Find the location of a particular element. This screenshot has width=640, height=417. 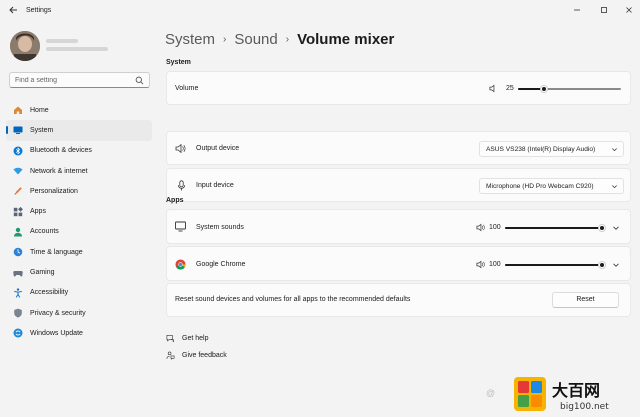

network-icon is located at coordinates (18, 171).